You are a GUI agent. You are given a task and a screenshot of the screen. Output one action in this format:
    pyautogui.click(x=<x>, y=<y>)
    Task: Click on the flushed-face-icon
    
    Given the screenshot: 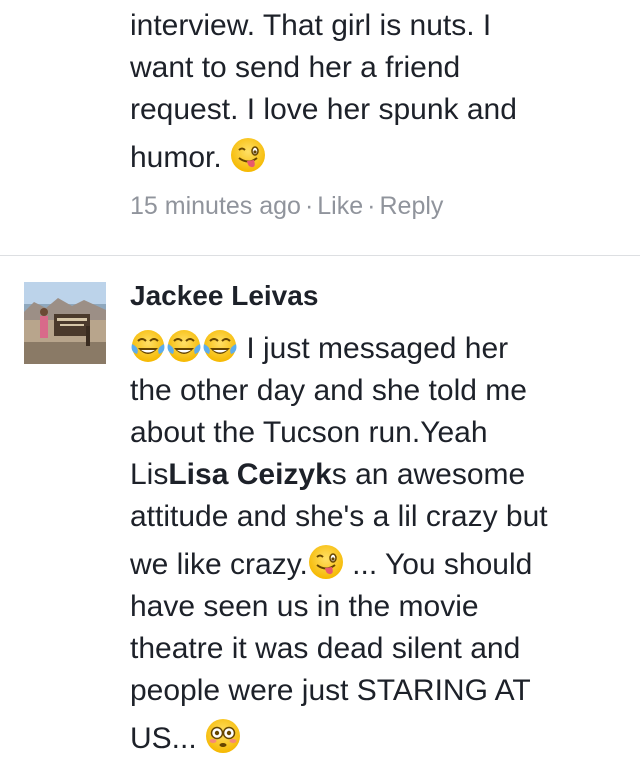 What is the action you would take?
    pyautogui.click(x=223, y=736)
    